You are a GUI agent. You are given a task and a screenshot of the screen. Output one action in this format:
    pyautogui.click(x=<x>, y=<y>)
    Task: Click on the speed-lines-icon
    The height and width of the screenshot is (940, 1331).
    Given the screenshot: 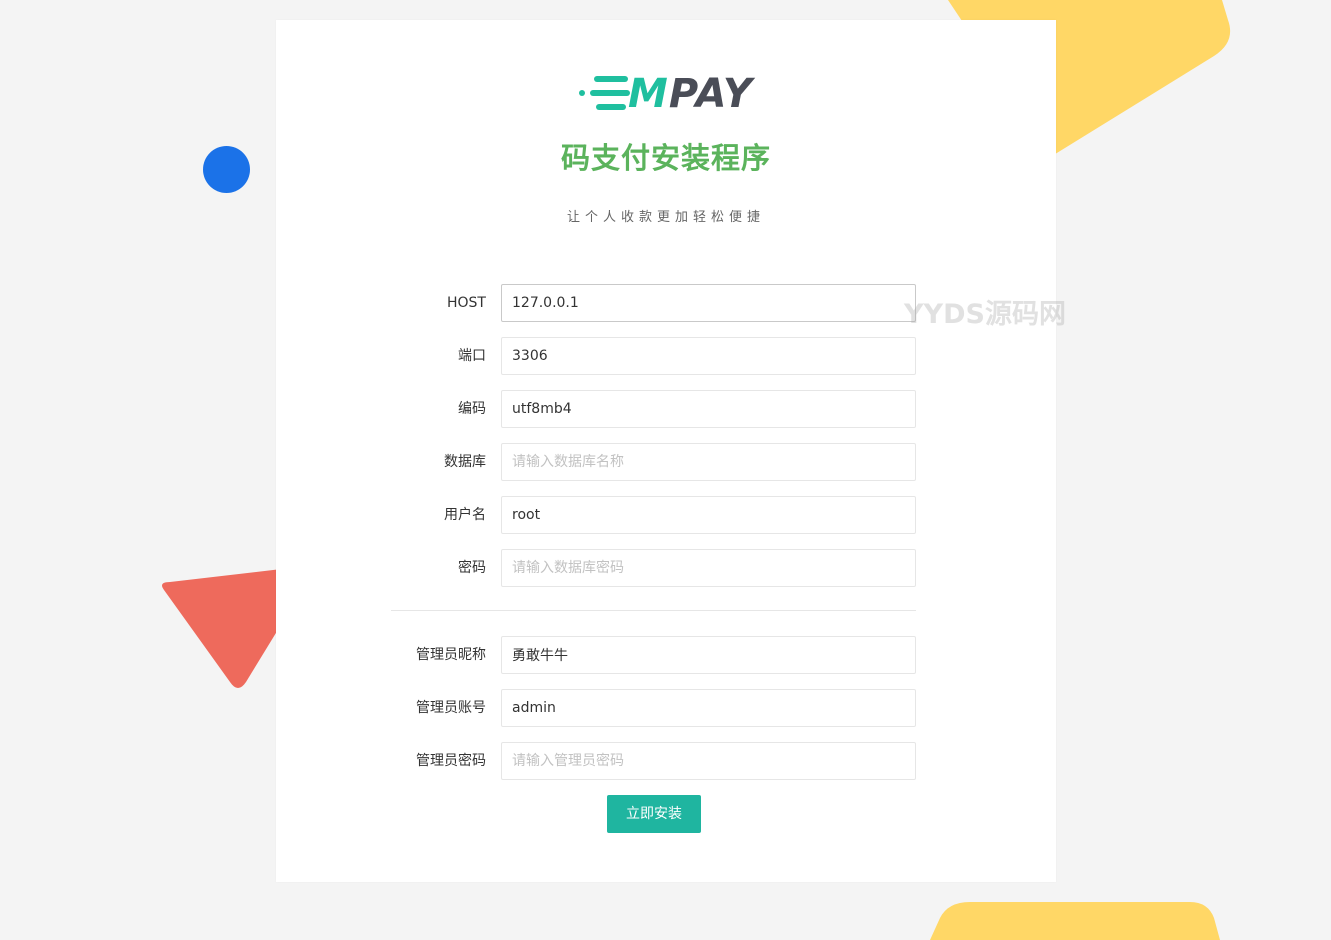 What is the action you would take?
    pyautogui.click(x=604, y=93)
    